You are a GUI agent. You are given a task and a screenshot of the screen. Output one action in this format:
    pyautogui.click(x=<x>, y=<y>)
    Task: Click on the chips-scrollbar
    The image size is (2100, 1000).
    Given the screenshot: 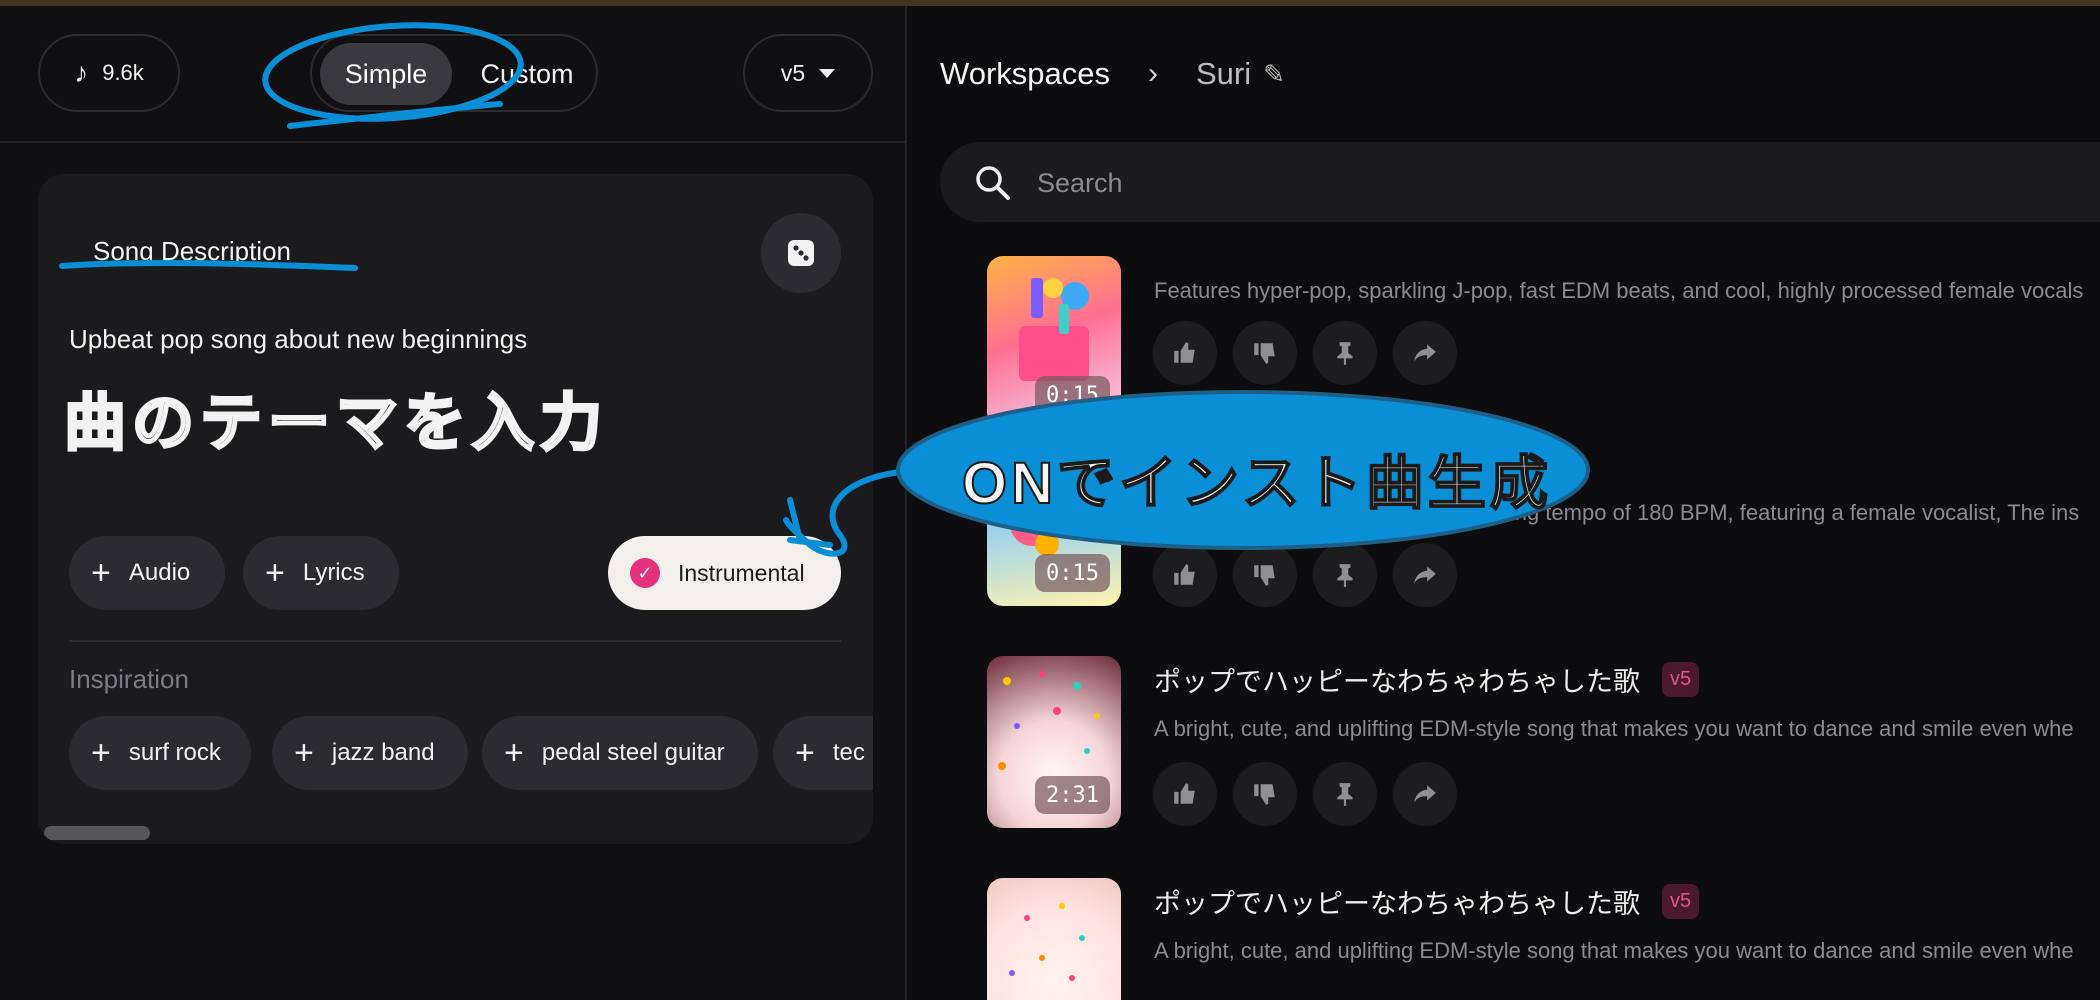 What is the action you would take?
    pyautogui.click(x=97, y=833)
    